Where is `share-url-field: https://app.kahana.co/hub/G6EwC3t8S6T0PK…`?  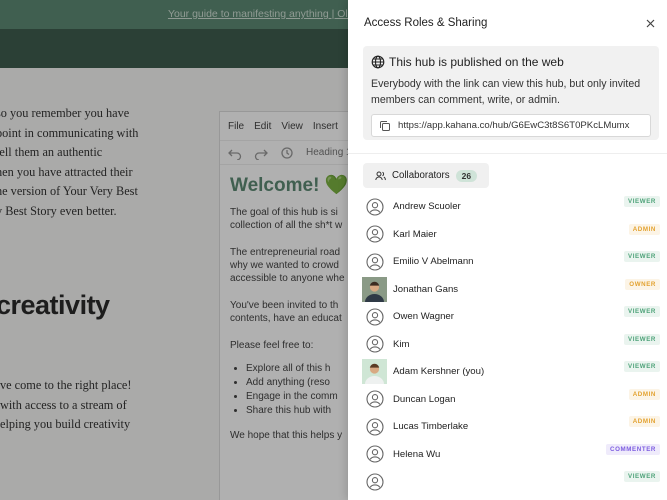
share-url-field: https://app.kahana.co/hub/G6EwC3t8S6T0PK… is located at coordinates (511, 125).